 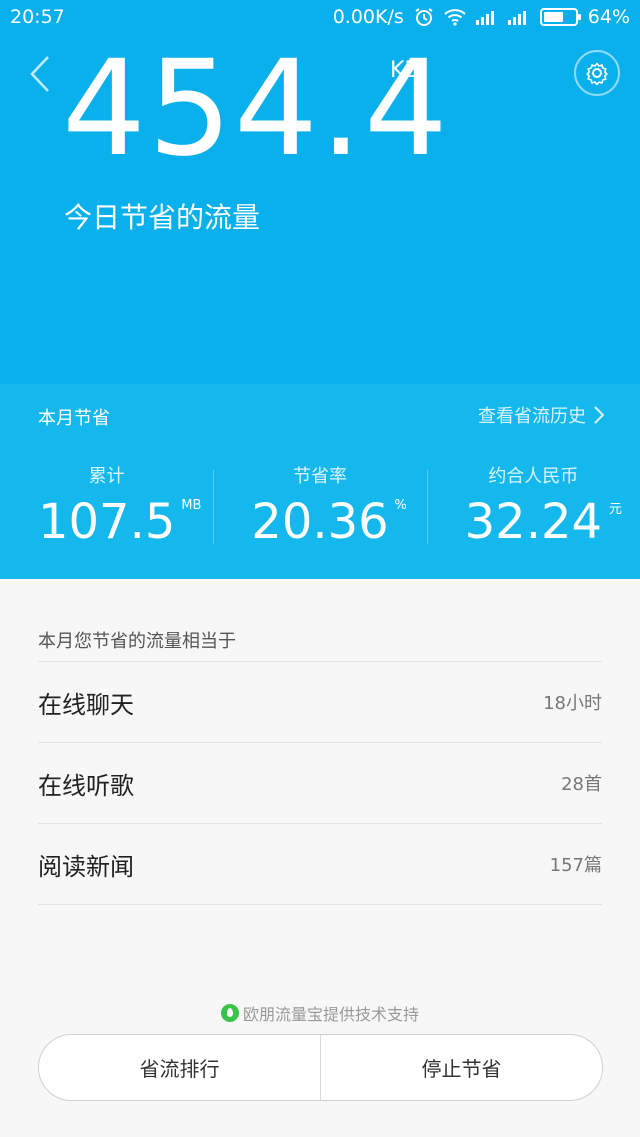 I want to click on chevron-right-icon, so click(x=599, y=415).